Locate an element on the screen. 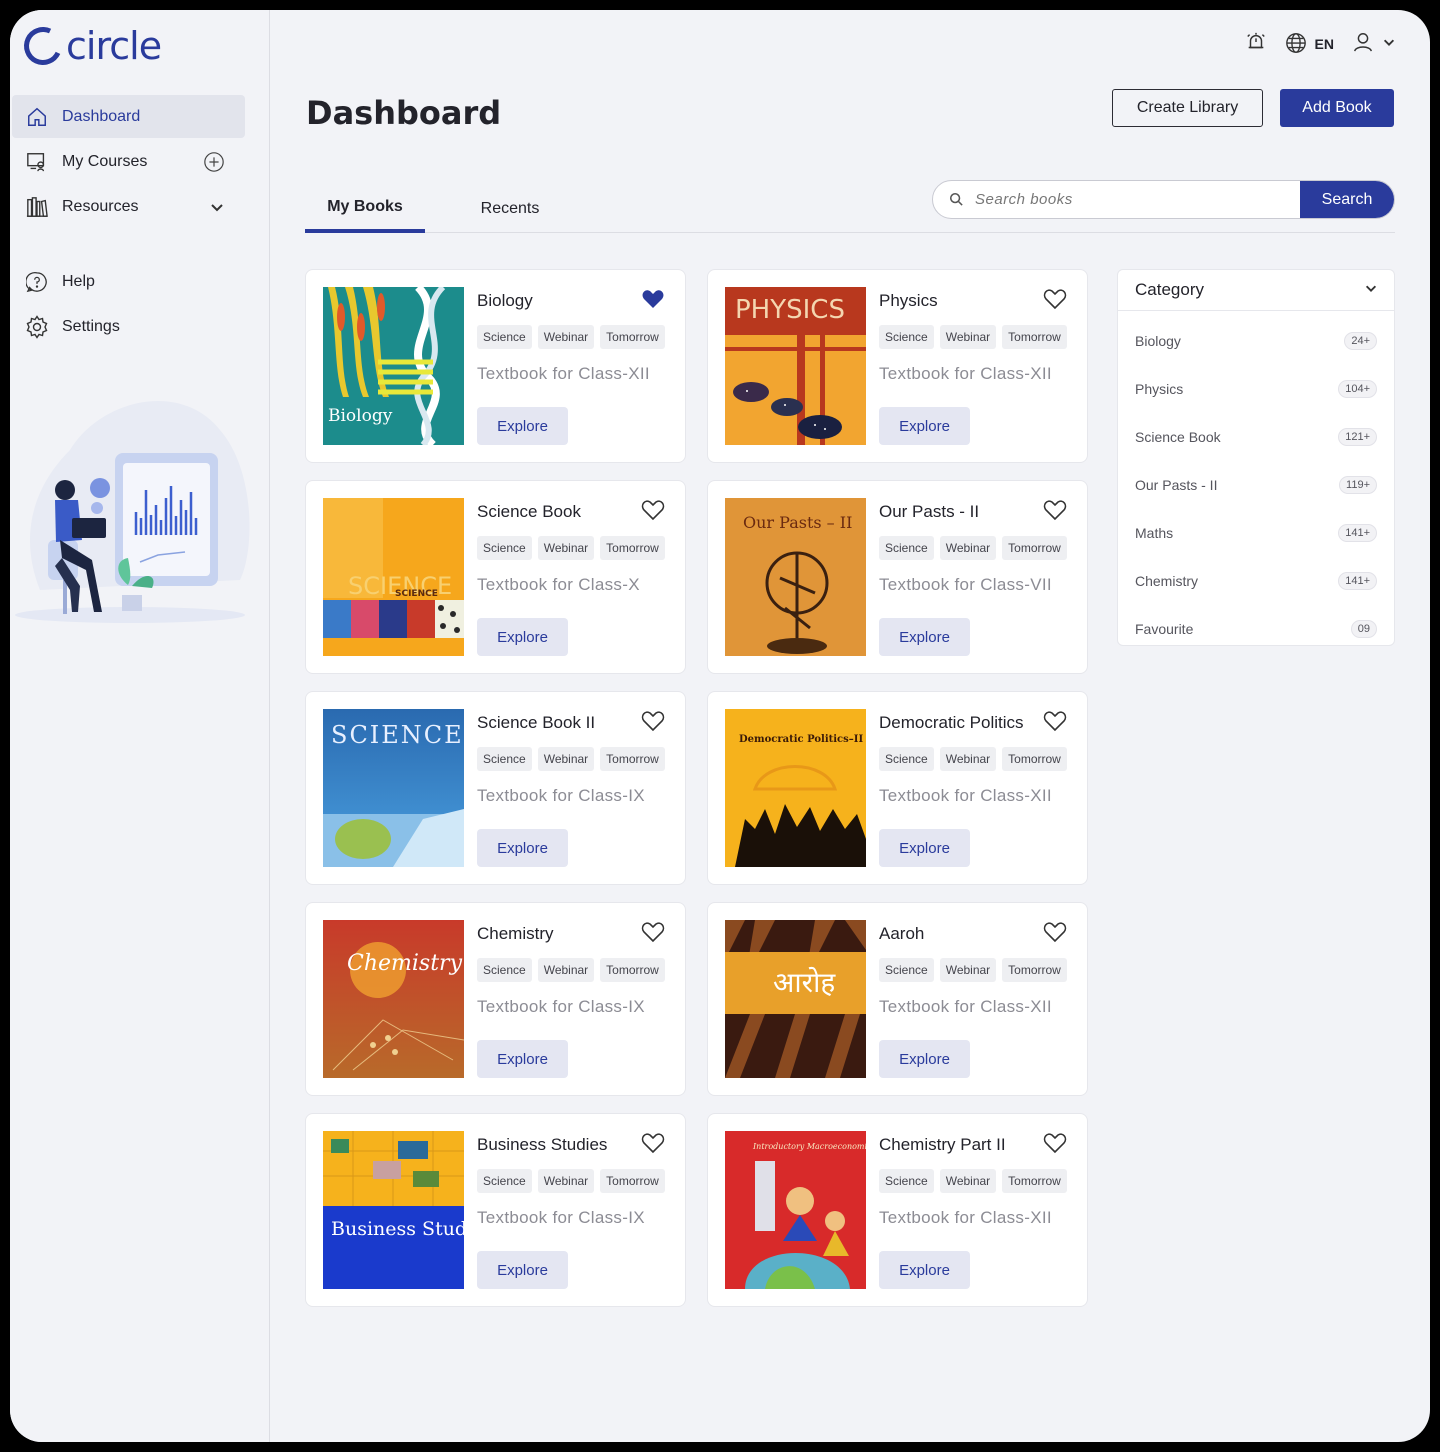 The height and width of the screenshot is (1452, 1440). category-item: Science Book 121+ is located at coordinates (1256, 437).